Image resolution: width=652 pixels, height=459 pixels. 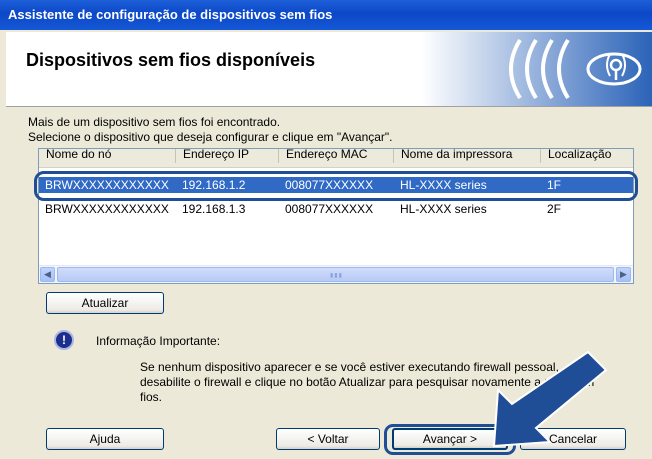 I want to click on page-title: Dispositivos sem fios disponíveis, so click(x=171, y=60).